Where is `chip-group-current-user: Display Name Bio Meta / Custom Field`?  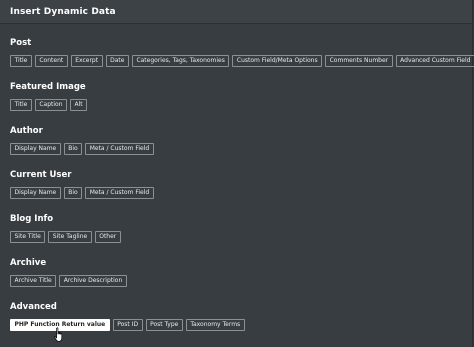
chip-group-current-user: Display Name Bio Meta / Custom Field is located at coordinates (238, 193).